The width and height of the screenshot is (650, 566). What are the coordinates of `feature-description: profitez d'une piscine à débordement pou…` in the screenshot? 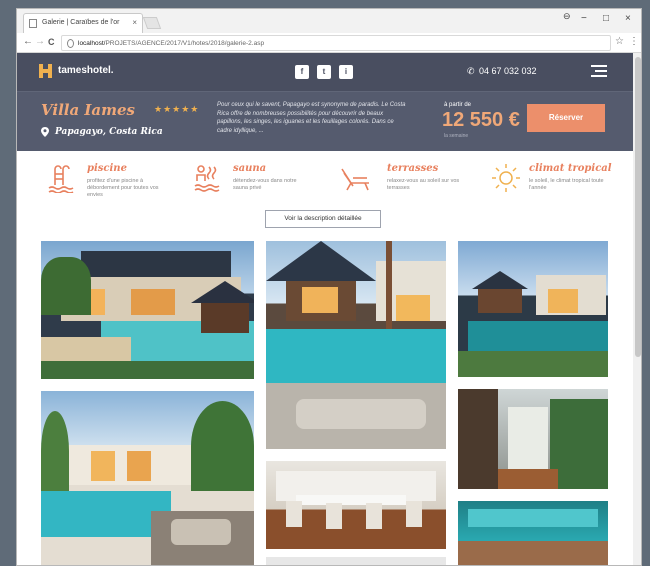 It's located at (123, 188).